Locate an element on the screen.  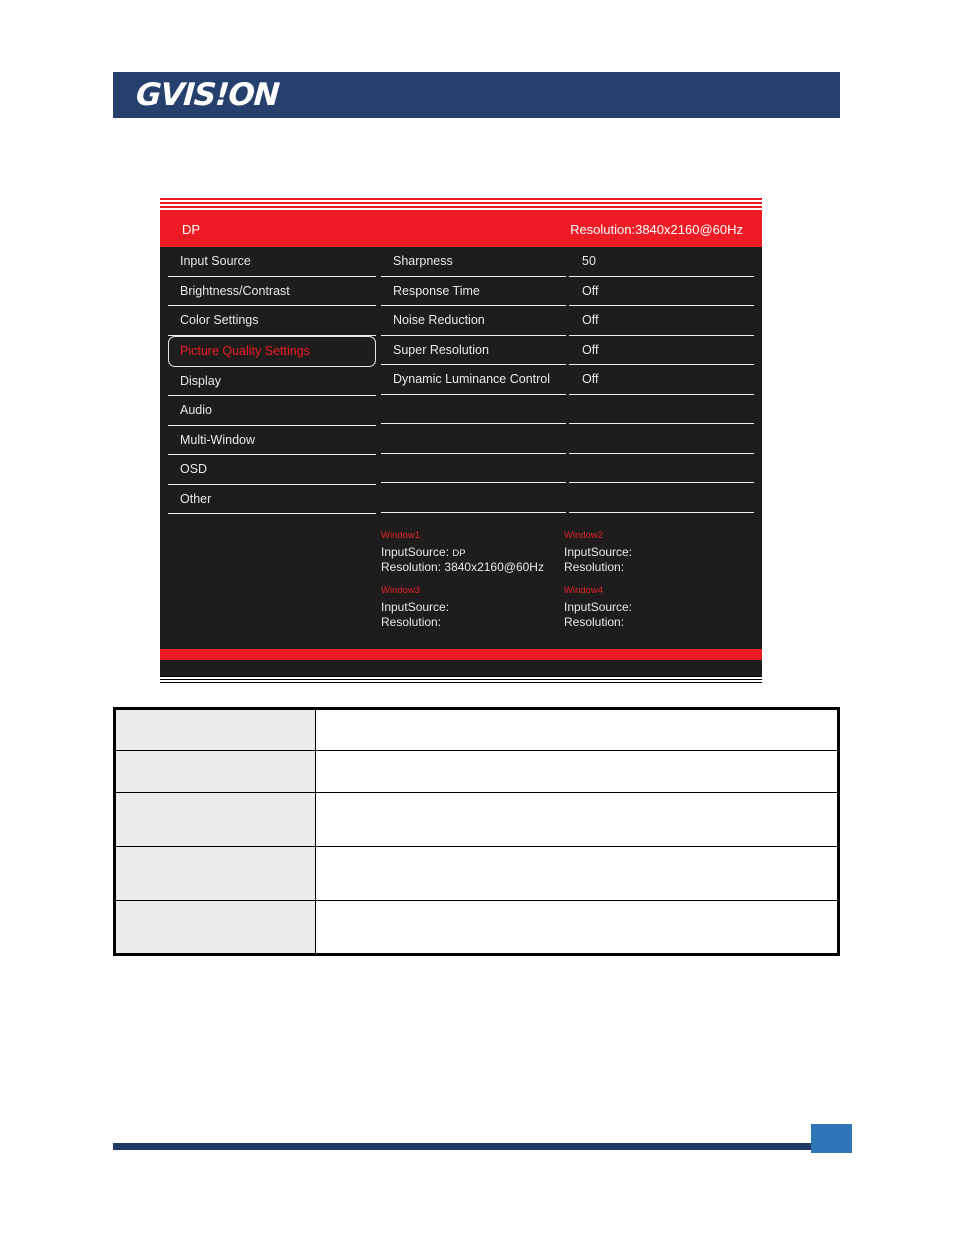
setting-item-response-time: Response Time is located at coordinates (473, 291).